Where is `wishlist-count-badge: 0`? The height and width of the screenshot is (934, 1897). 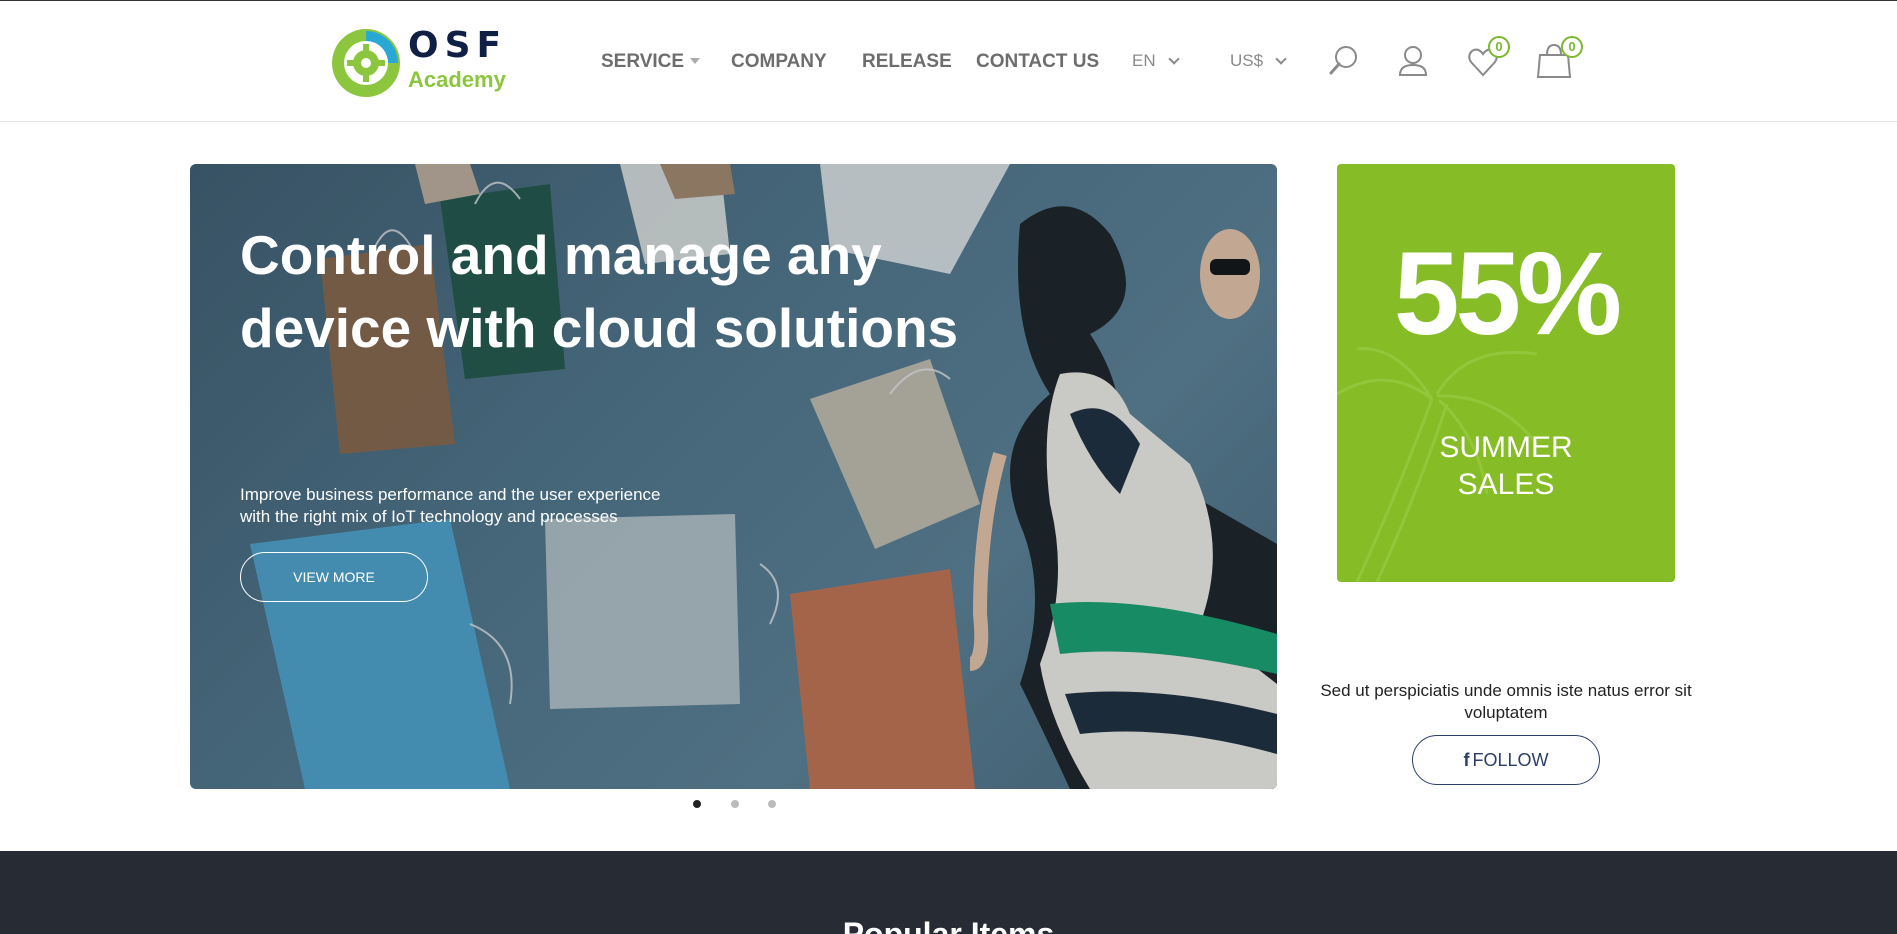
wishlist-count-badge: 0 is located at coordinates (1499, 47).